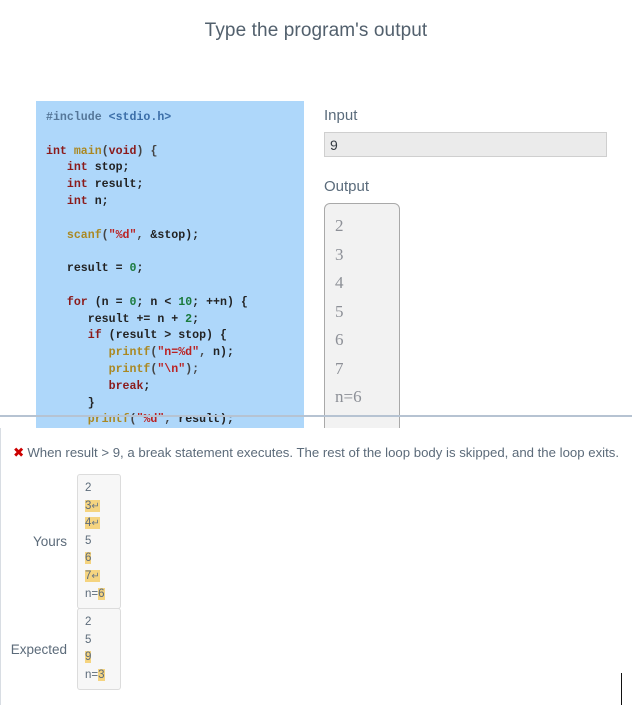 The width and height of the screenshot is (632, 705). I want to click on page-title: Type the program's output, so click(316, 30).